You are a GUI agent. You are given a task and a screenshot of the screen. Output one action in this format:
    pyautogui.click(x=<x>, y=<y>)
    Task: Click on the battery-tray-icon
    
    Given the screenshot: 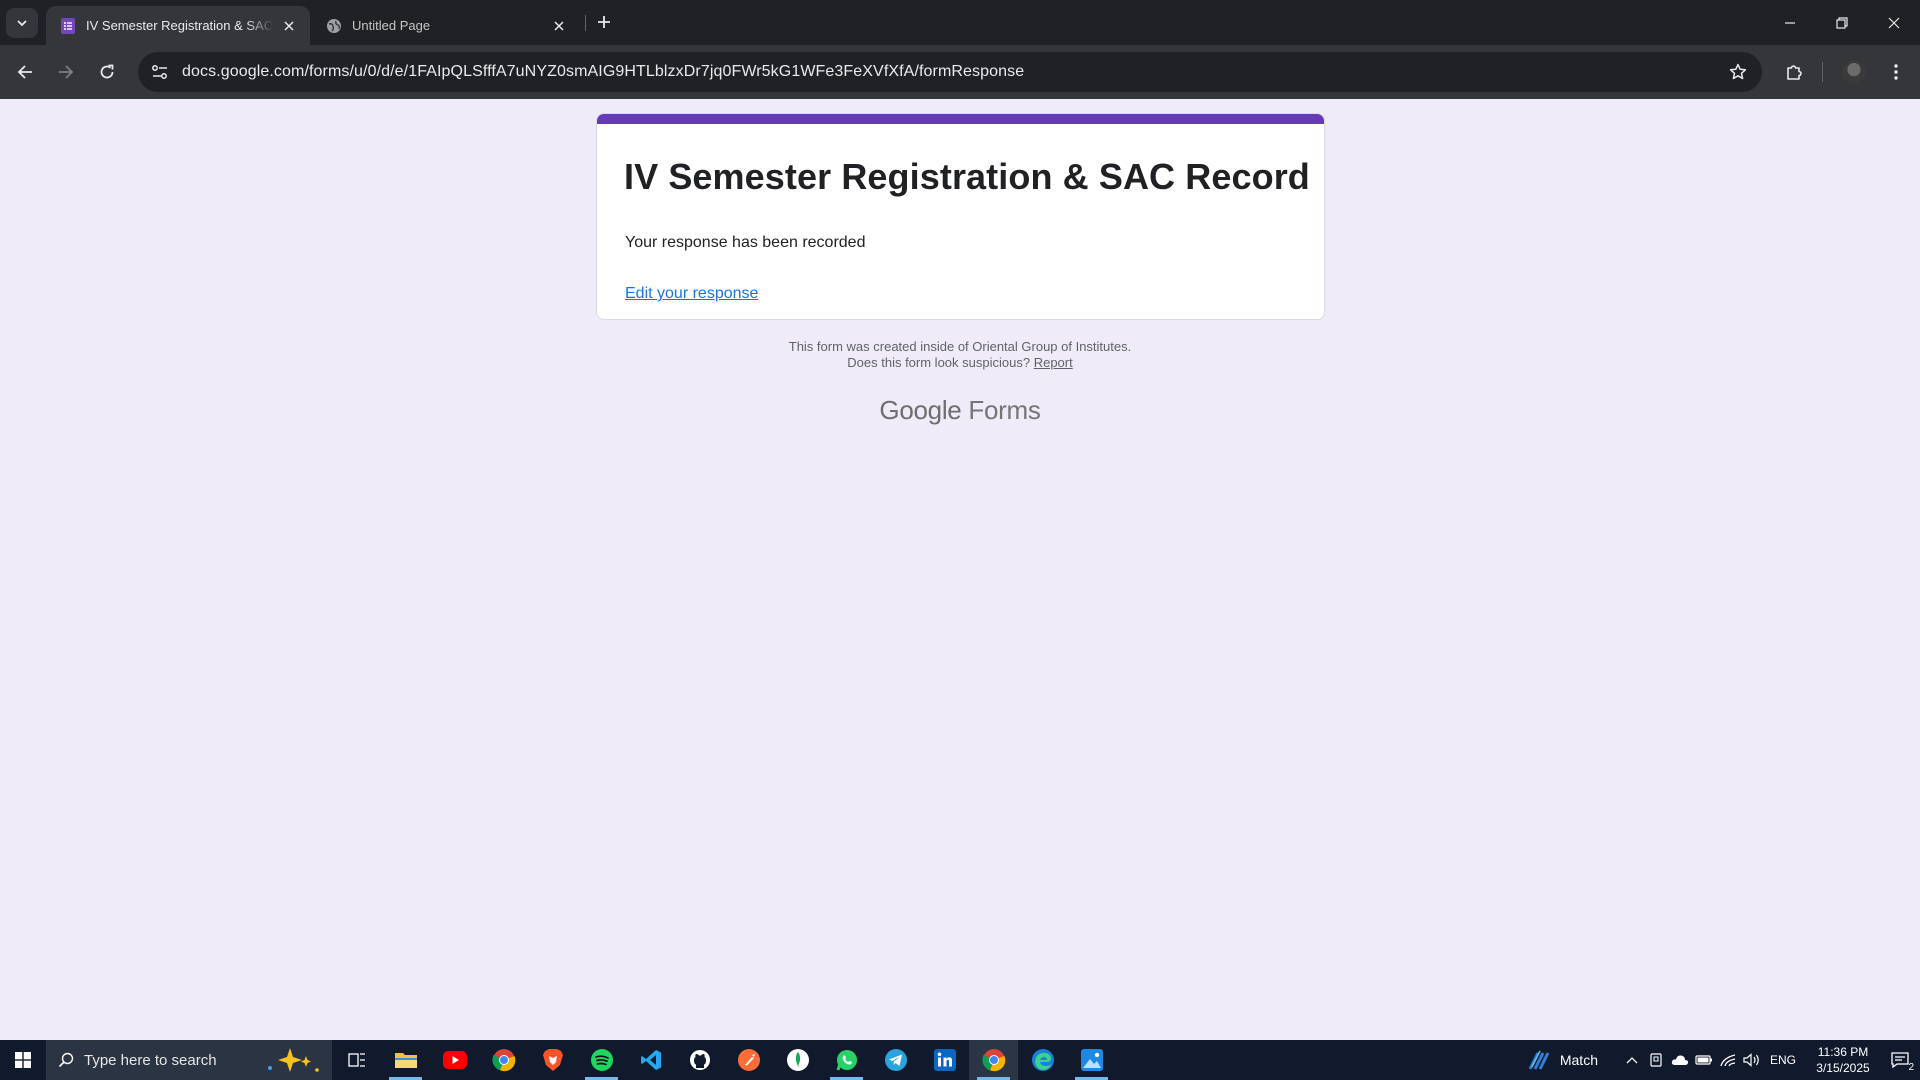 What is the action you would take?
    pyautogui.click(x=1704, y=1060)
    